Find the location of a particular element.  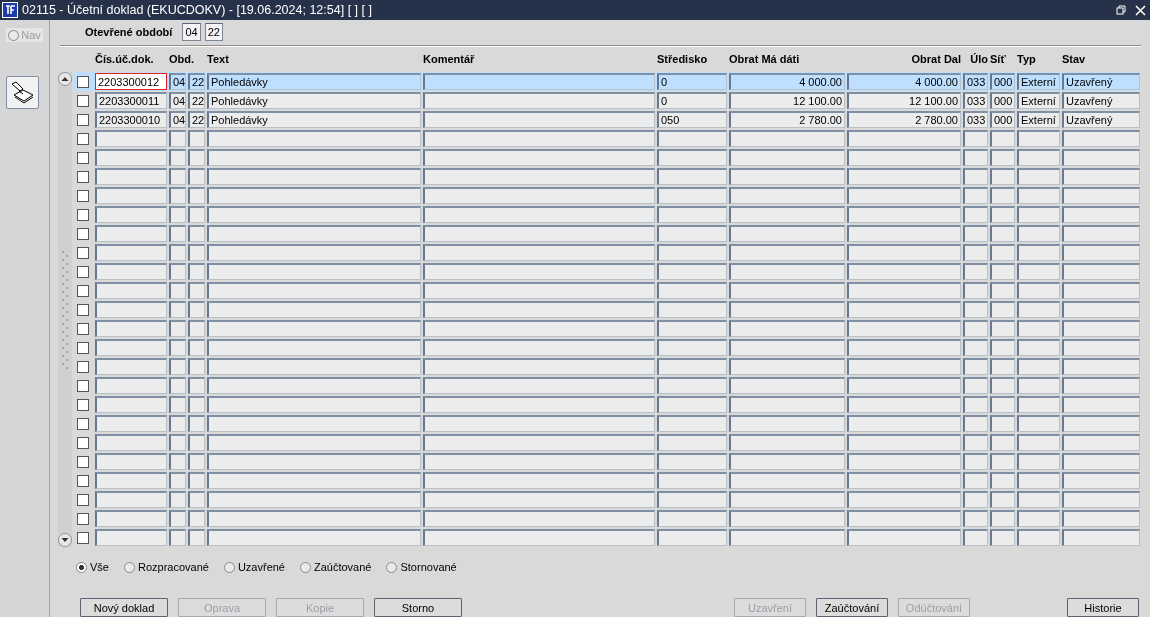

table-cell: 2203300011 is located at coordinates (131, 100).